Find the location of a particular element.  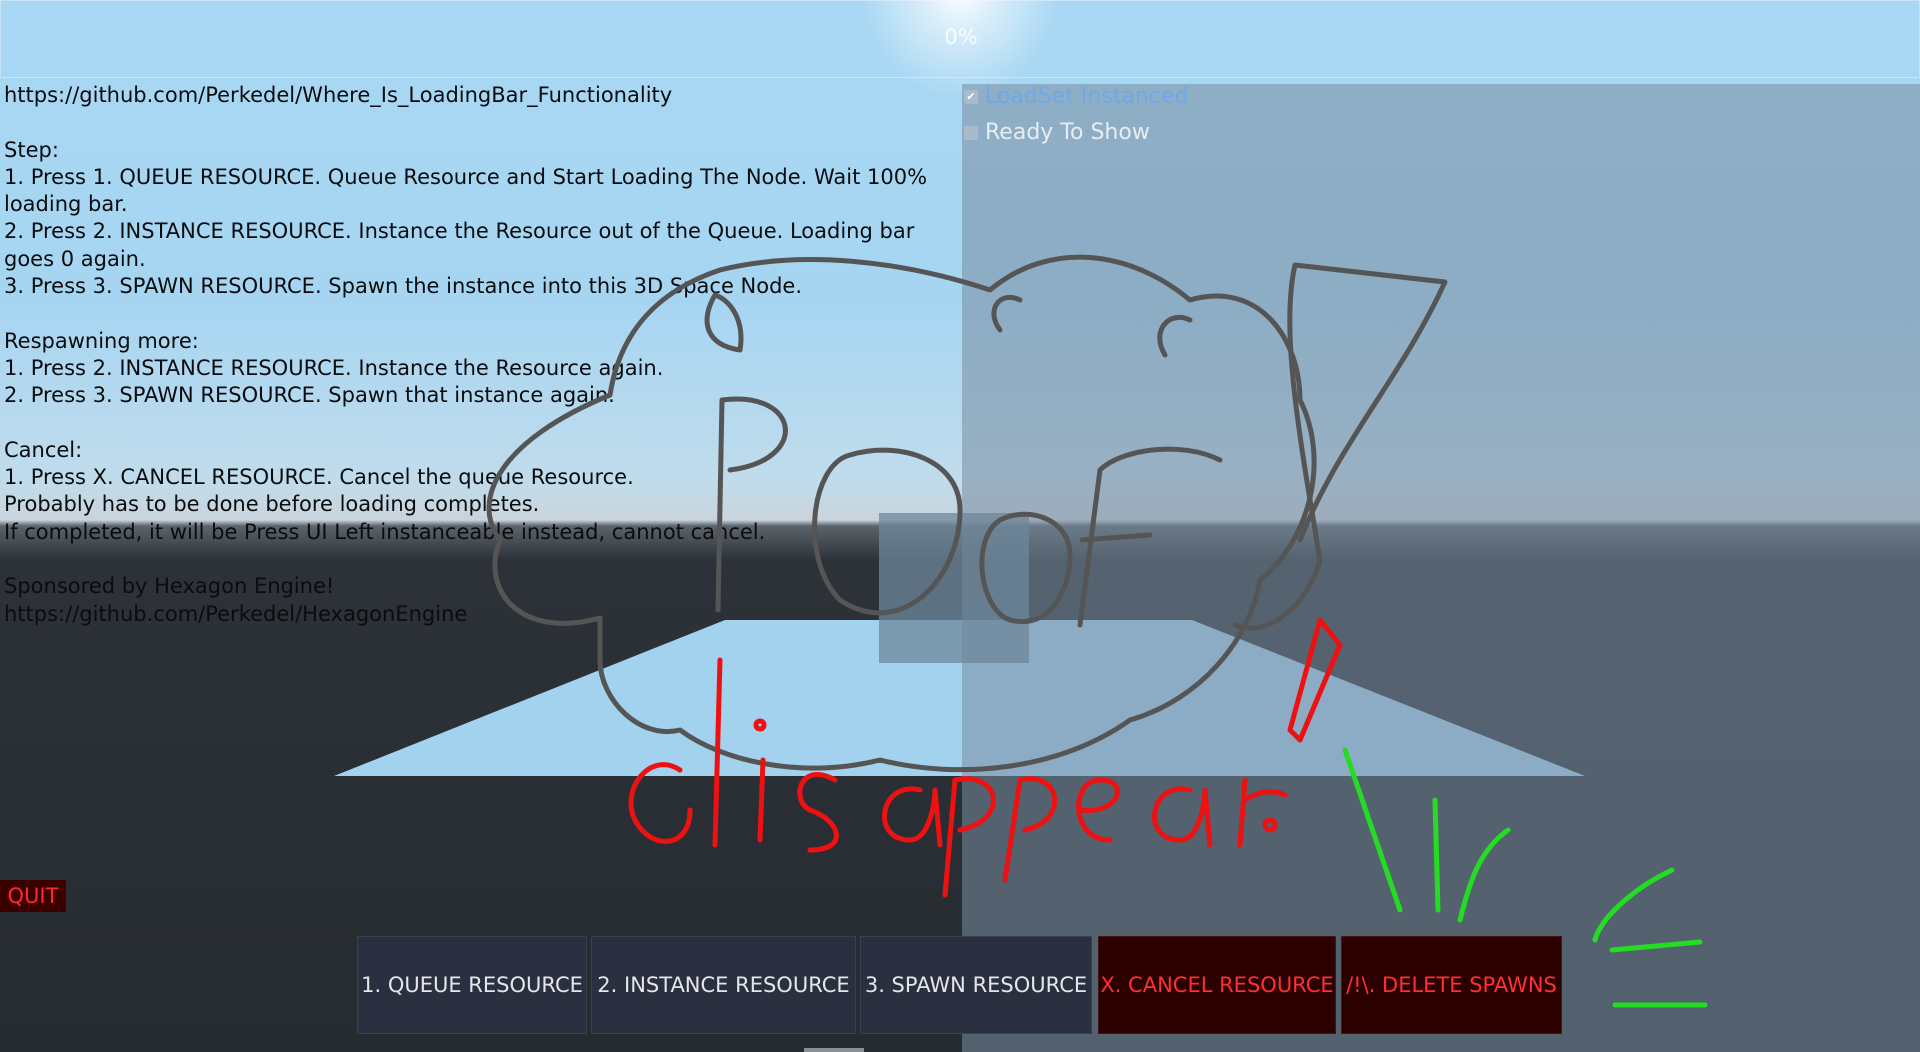

ready-to-show-checkbox: Ready To Show is located at coordinates (1057, 132).